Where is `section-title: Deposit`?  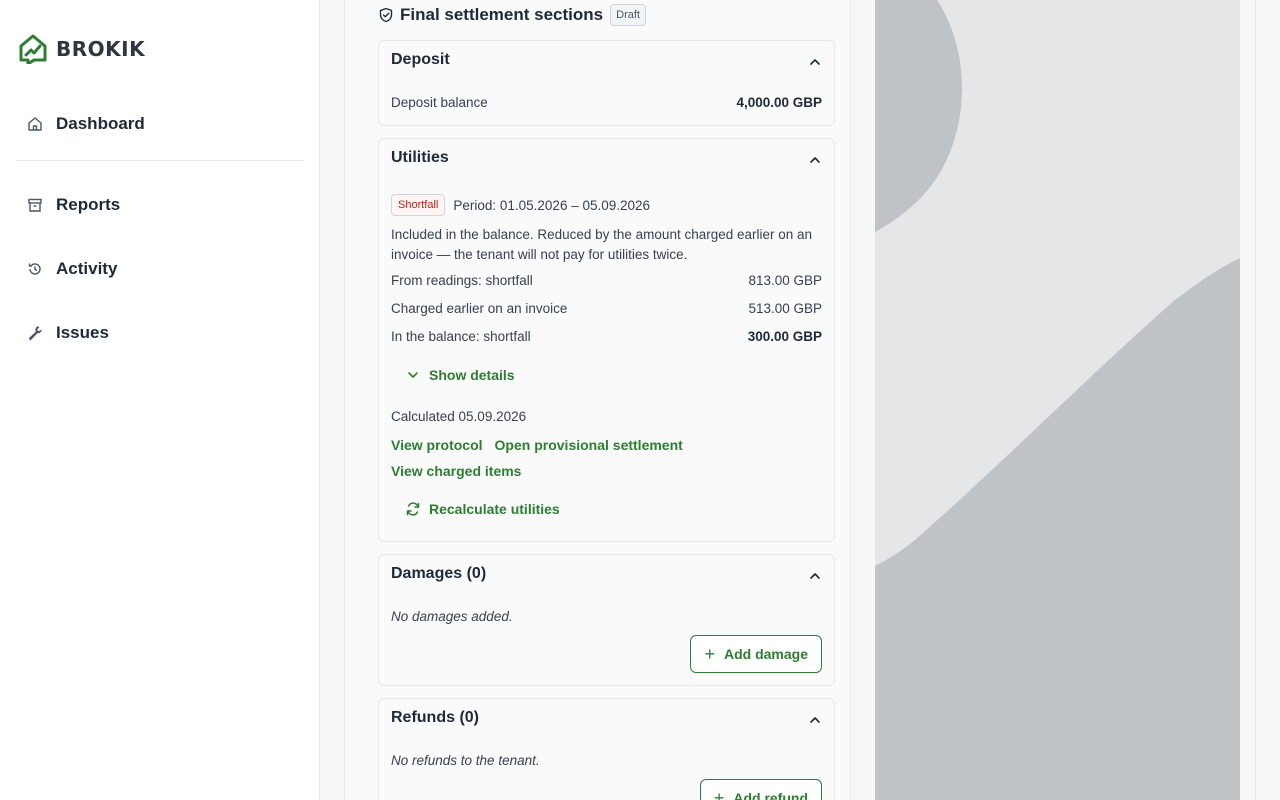 section-title: Deposit is located at coordinates (420, 59).